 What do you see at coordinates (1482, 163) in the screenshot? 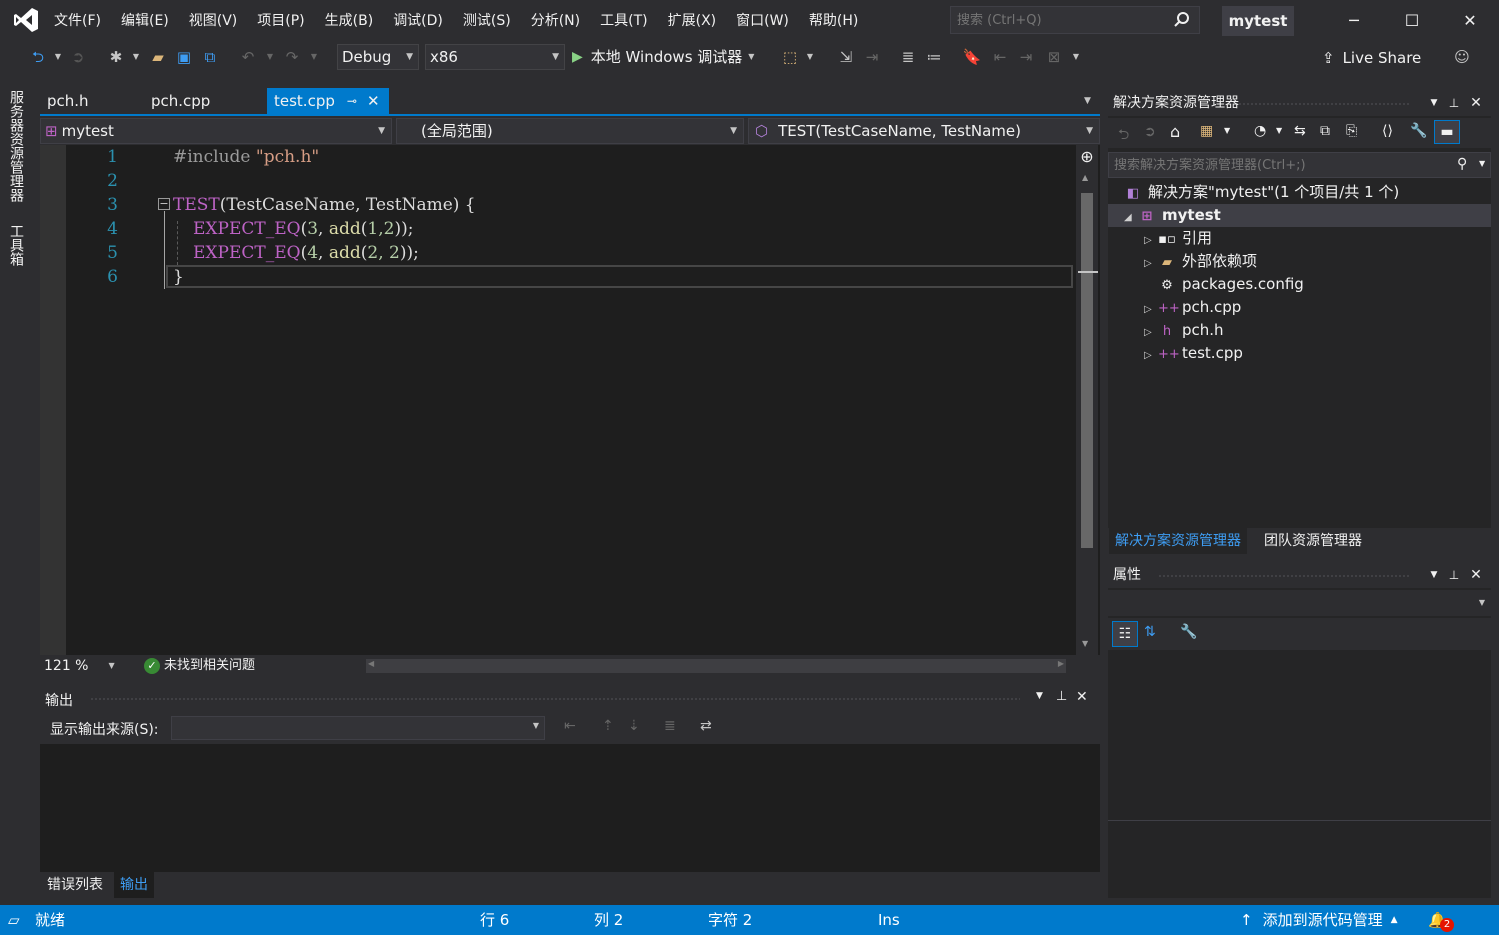
I see `search-options-dropdown-icon: ▼` at bounding box center [1482, 163].